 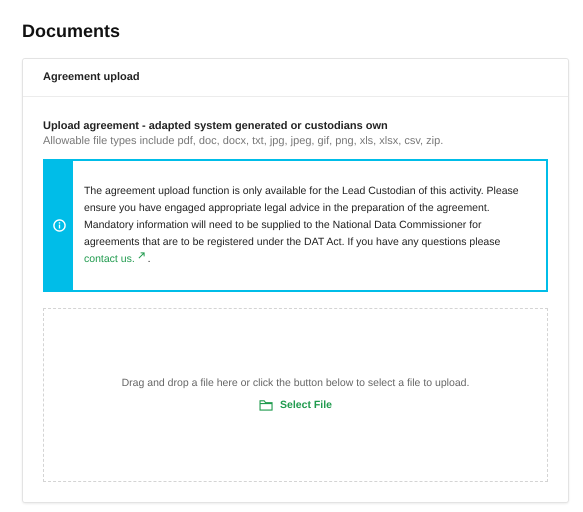 What do you see at coordinates (301, 225) in the screenshot?
I see `alert-message: The agreement upload function is only available for the Lead Custodian of this activity. Please ensure you have engaged appropriate legal advice in the preparation of the agreement. Mandatory information will need to be supplied to the National Data Commissioner for agreements that are to be registered under the DAT Act. If you have any questions please contact us. .` at bounding box center [301, 225].